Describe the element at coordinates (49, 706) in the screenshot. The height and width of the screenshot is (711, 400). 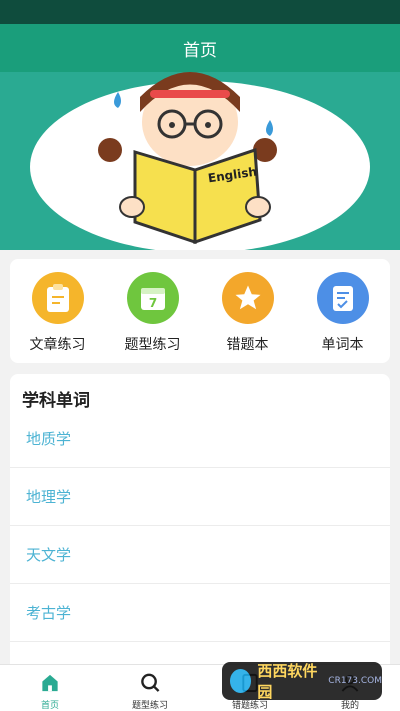
I see `tab-label: 首页` at that location.